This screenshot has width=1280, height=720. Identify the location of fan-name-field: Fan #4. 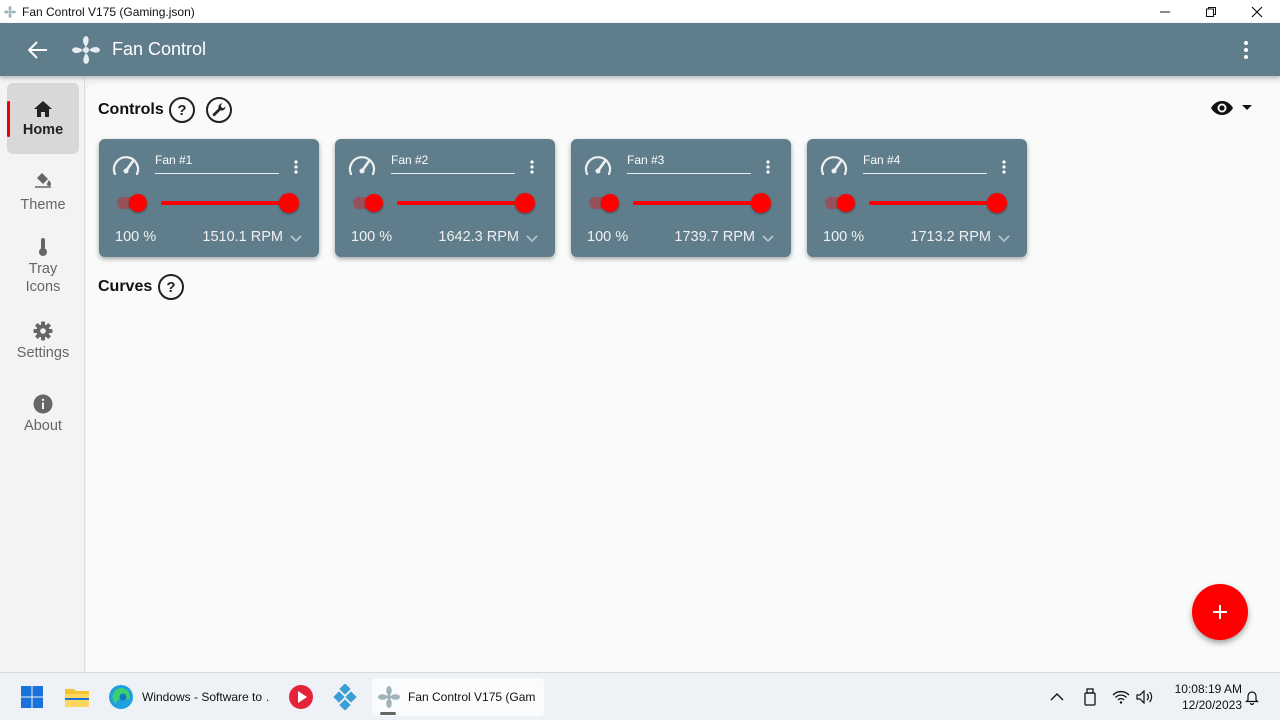
(925, 163).